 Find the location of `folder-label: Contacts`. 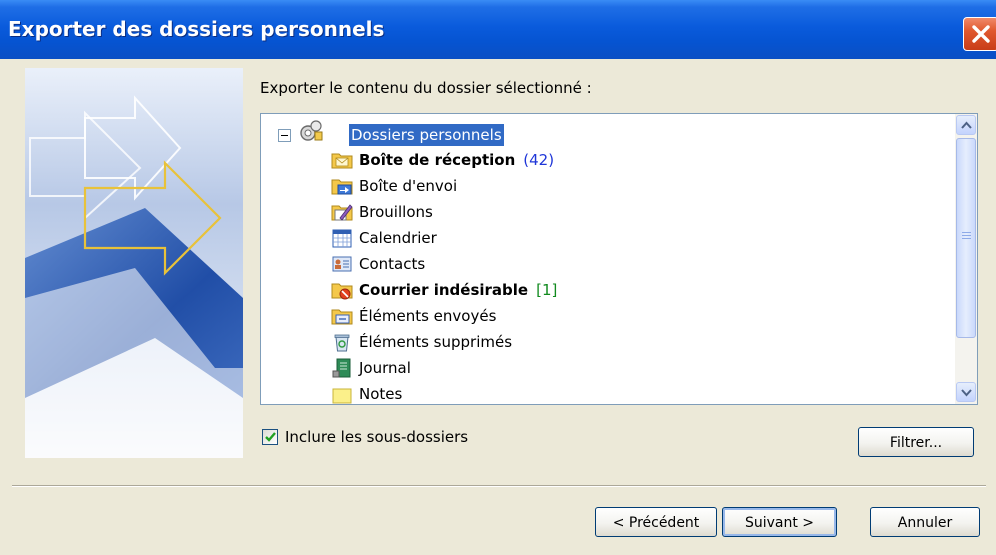

folder-label: Contacts is located at coordinates (392, 264).